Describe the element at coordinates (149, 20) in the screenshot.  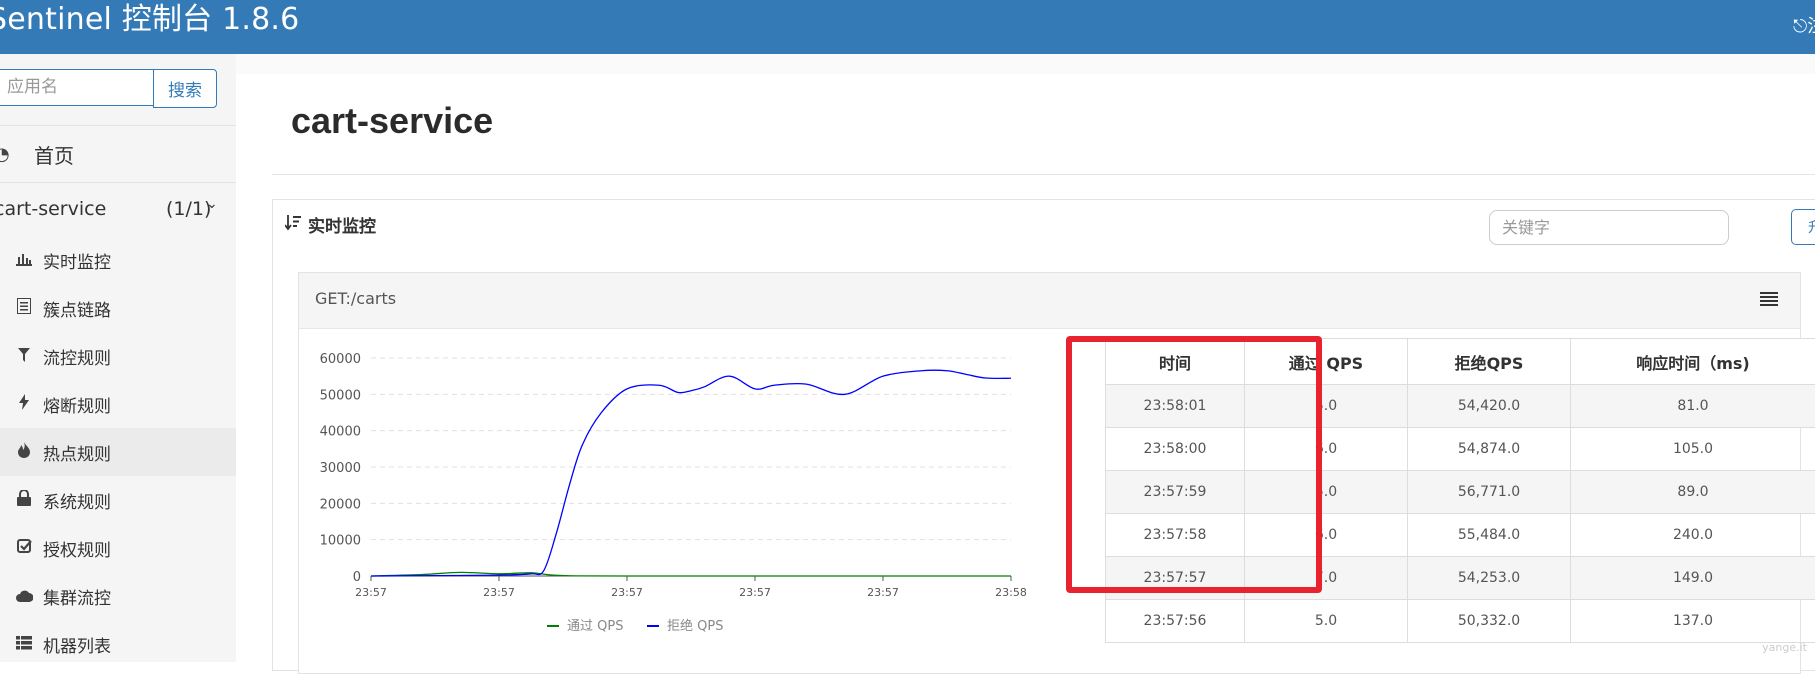
I see `app-title: Sentinel 控制台 1.8.6` at that location.